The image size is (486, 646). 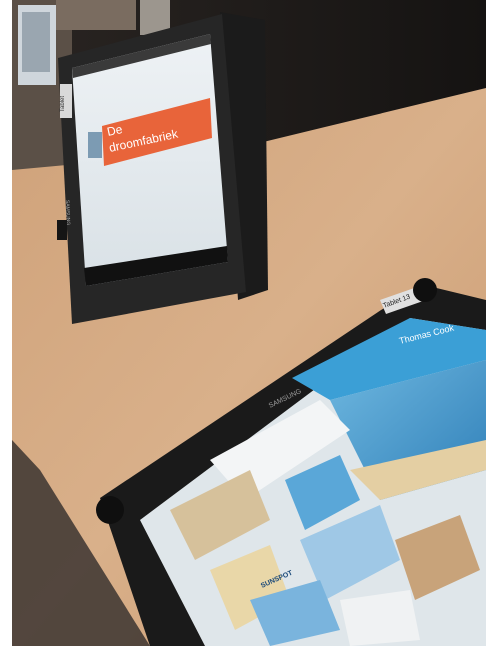 I want to click on upper-tablet-case-tag: Tablet, so click(x=63, y=104).